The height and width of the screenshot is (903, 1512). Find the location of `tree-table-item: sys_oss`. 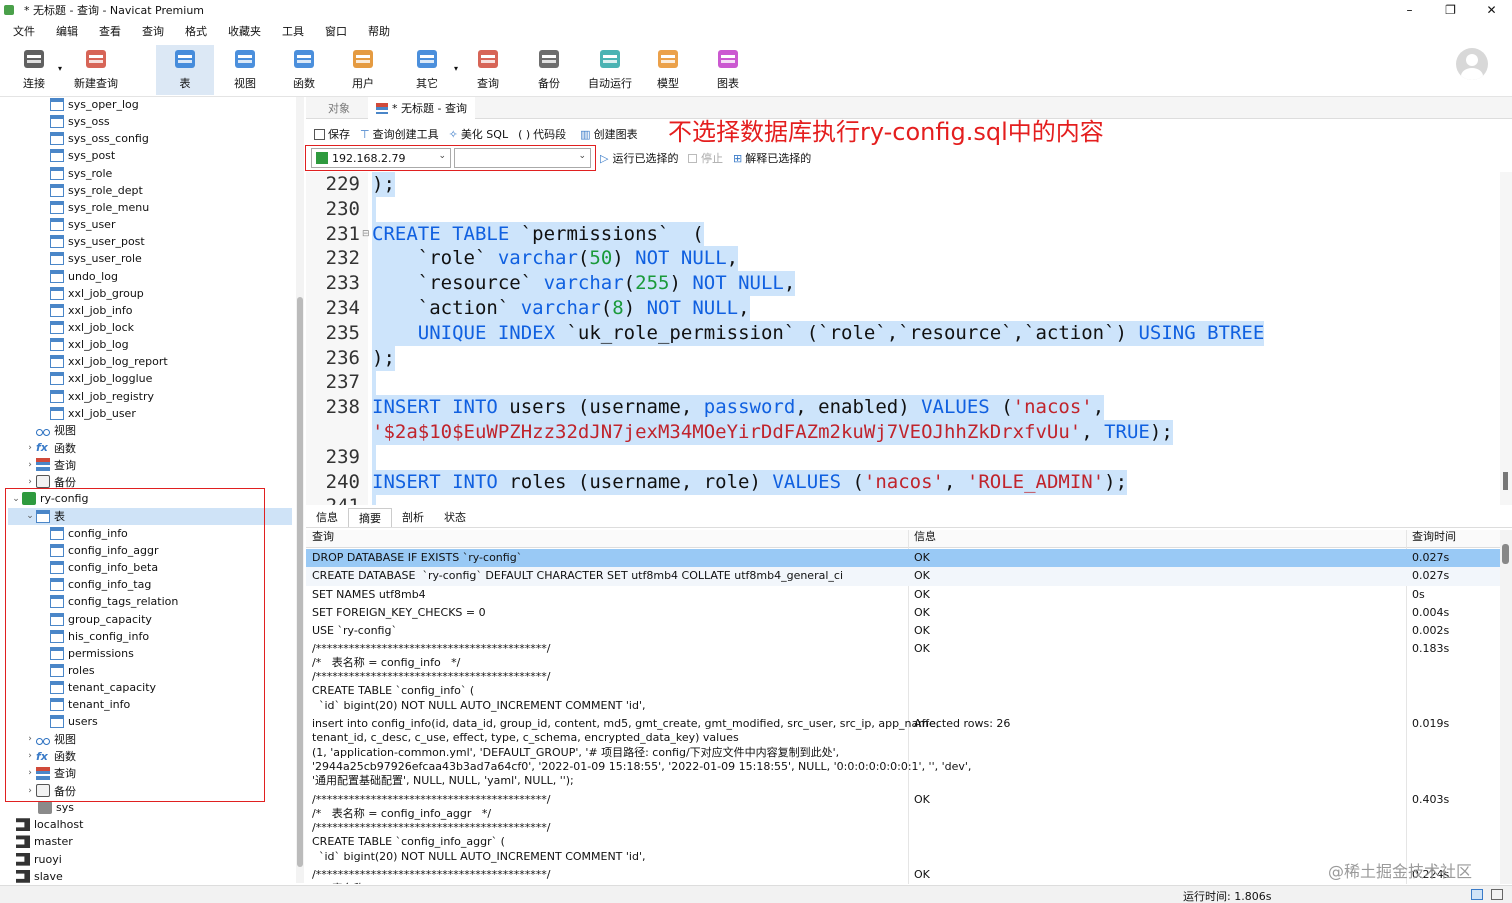

tree-table-item: sys_oss is located at coordinates (74, 121).